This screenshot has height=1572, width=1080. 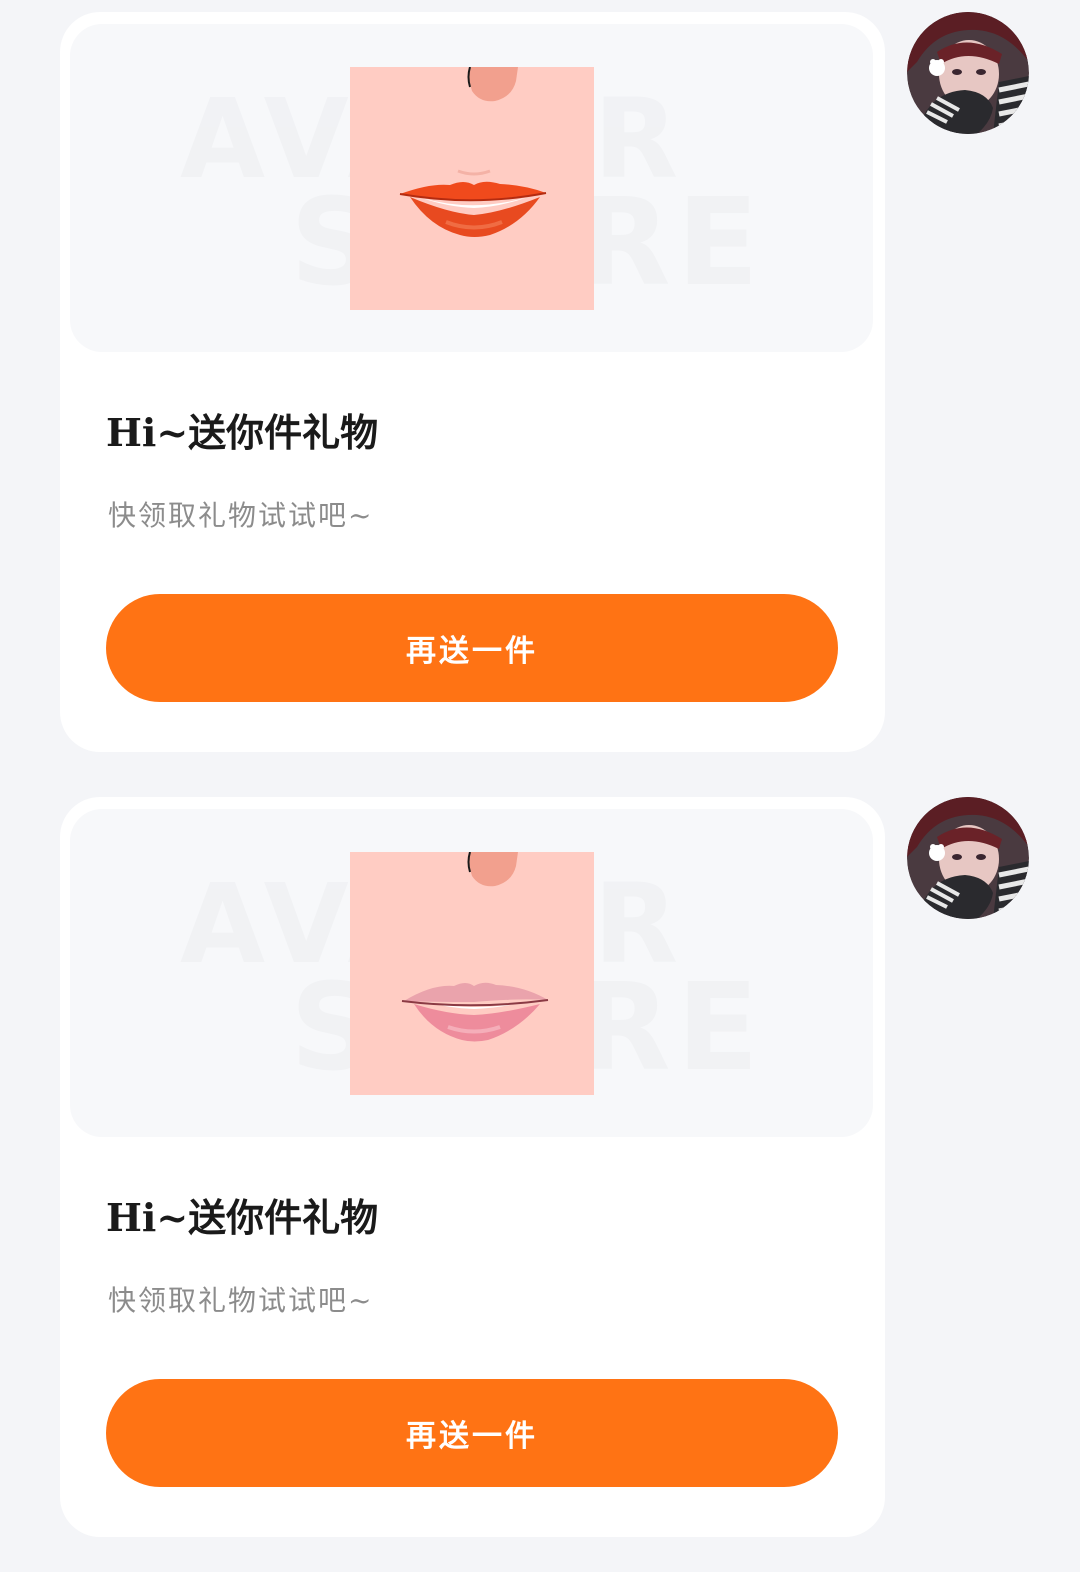 I want to click on lips-red-icon, so click(x=472, y=188).